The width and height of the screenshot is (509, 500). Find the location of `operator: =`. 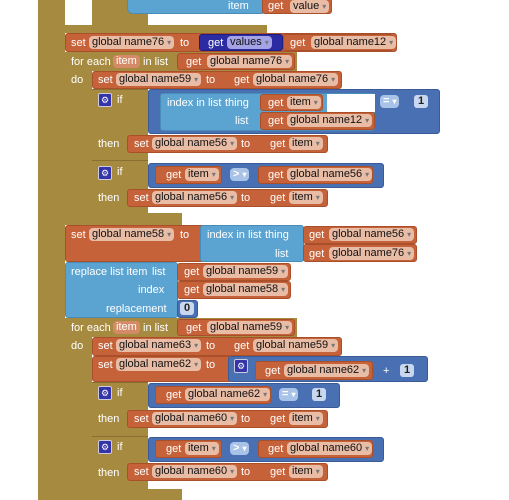

operator: = is located at coordinates (285, 394).